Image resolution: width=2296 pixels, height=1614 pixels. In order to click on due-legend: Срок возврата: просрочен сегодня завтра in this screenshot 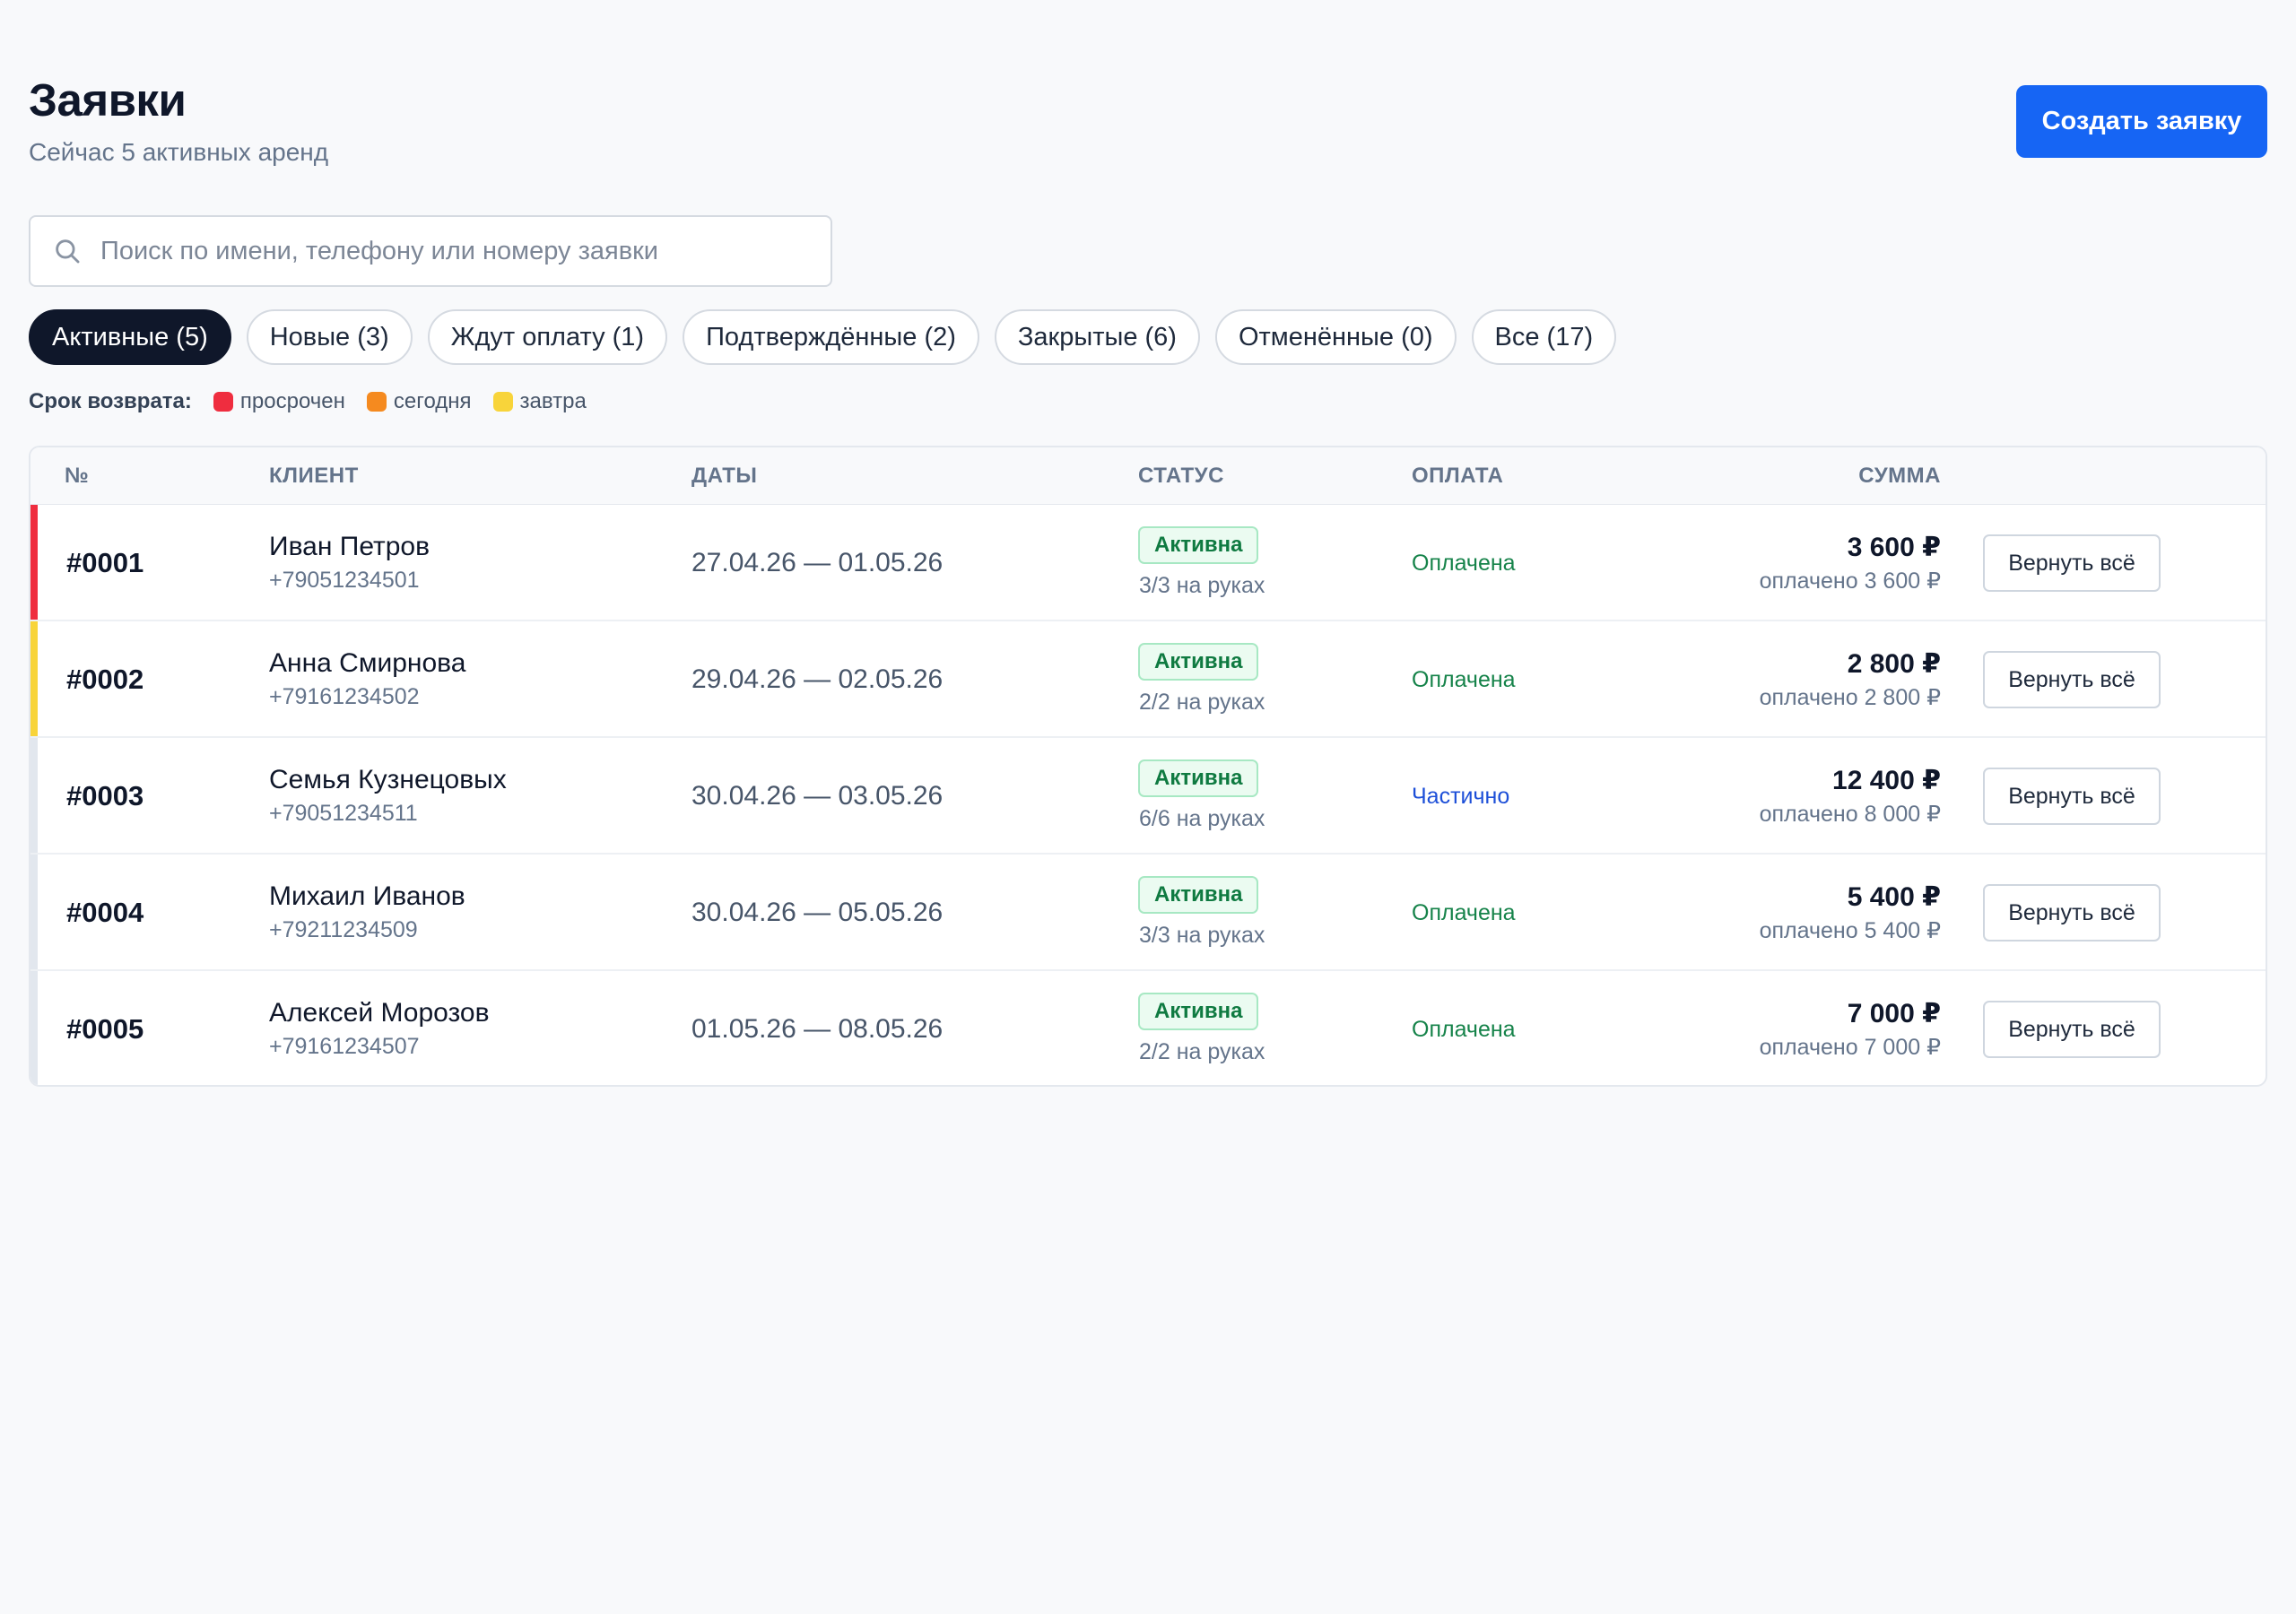, I will do `click(318, 402)`.